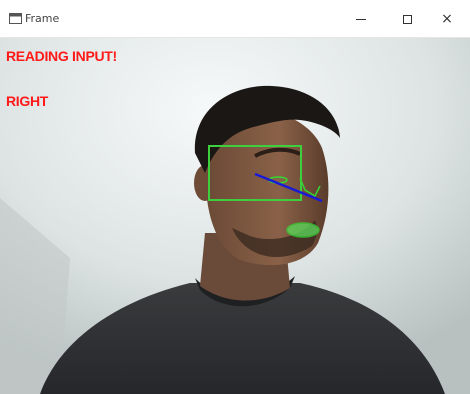 Image resolution: width=470 pixels, height=394 pixels. Describe the element at coordinates (15, 18) in the screenshot. I see `window-frame-icon` at that location.